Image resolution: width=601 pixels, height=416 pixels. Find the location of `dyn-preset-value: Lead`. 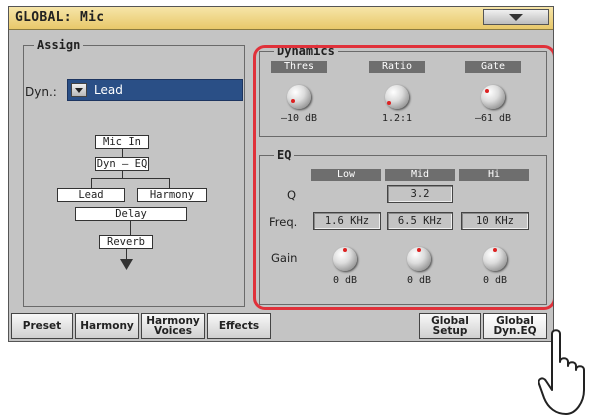

dyn-preset-value: Lead is located at coordinates (108, 90).